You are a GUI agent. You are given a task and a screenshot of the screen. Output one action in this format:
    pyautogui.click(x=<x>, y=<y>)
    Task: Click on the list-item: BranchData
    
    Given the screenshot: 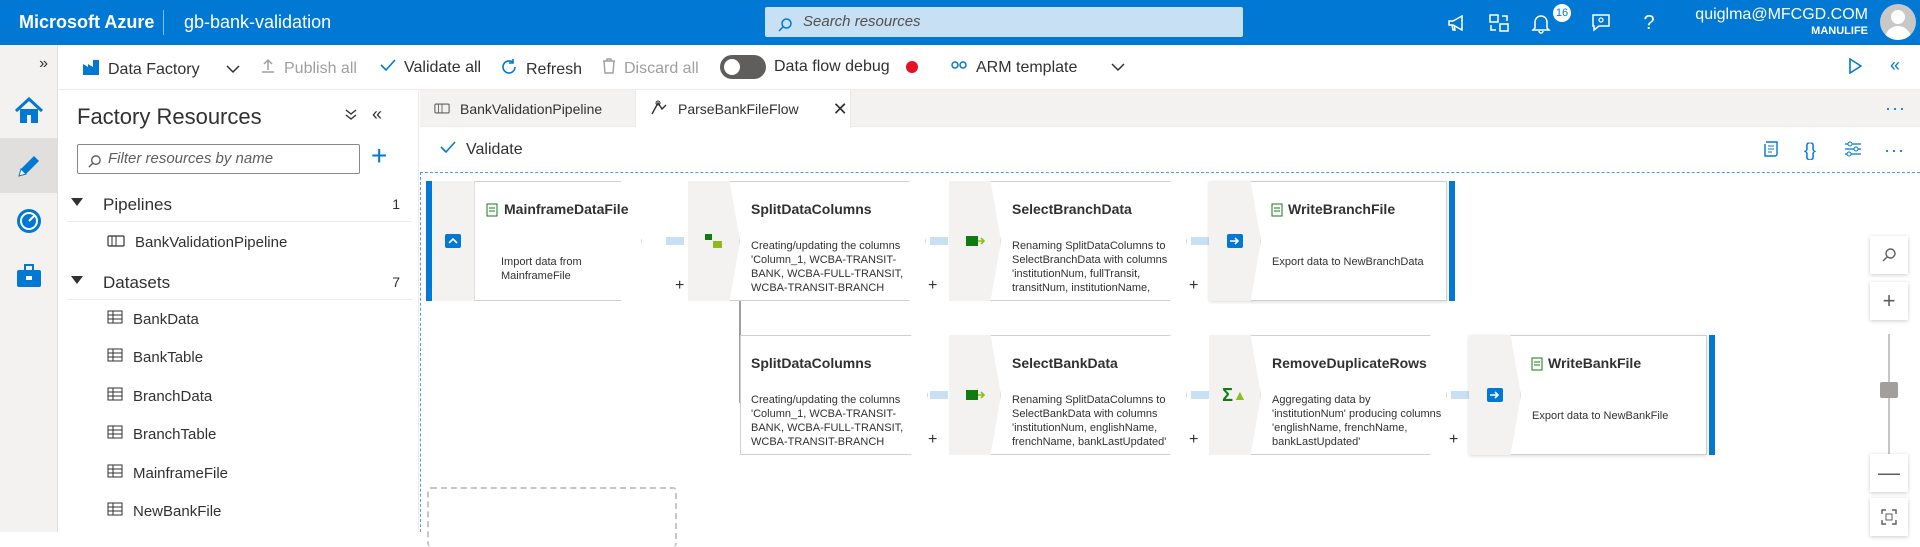 What is the action you would take?
    pyautogui.click(x=159, y=396)
    